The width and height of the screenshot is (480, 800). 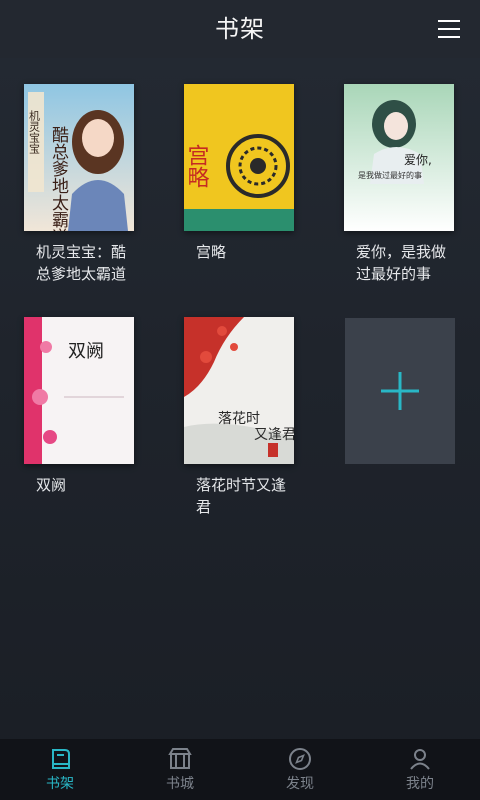 I want to click on svg-text: 双阙, so click(x=86, y=351).